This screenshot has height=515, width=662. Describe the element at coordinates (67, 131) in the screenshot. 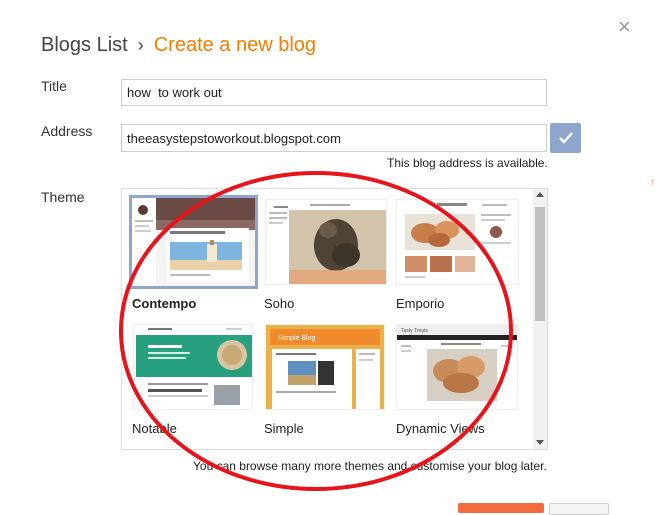

I see `address-label: Address` at that location.